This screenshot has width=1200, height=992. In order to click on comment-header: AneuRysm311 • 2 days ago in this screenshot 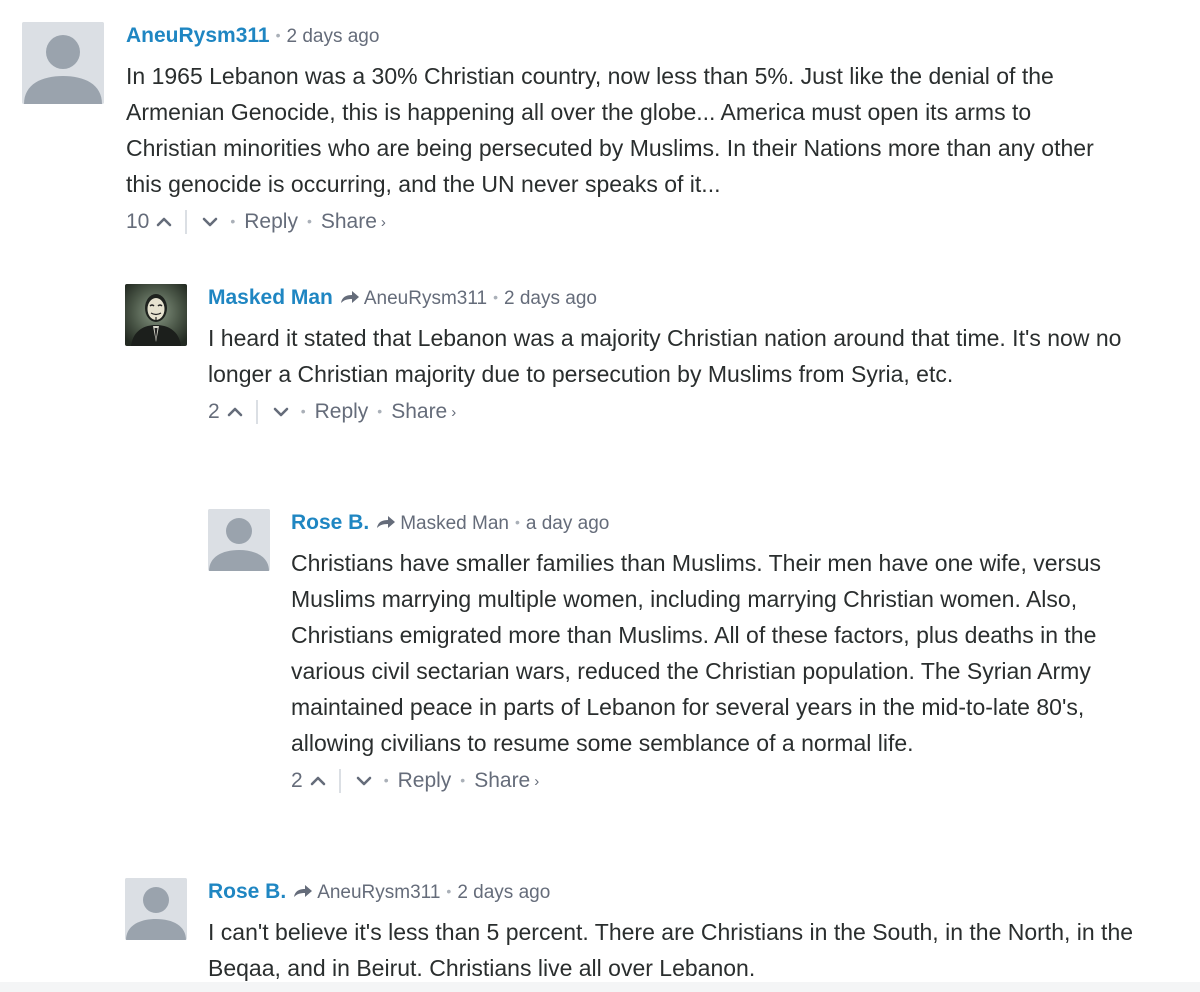, I will do `click(626, 38)`.